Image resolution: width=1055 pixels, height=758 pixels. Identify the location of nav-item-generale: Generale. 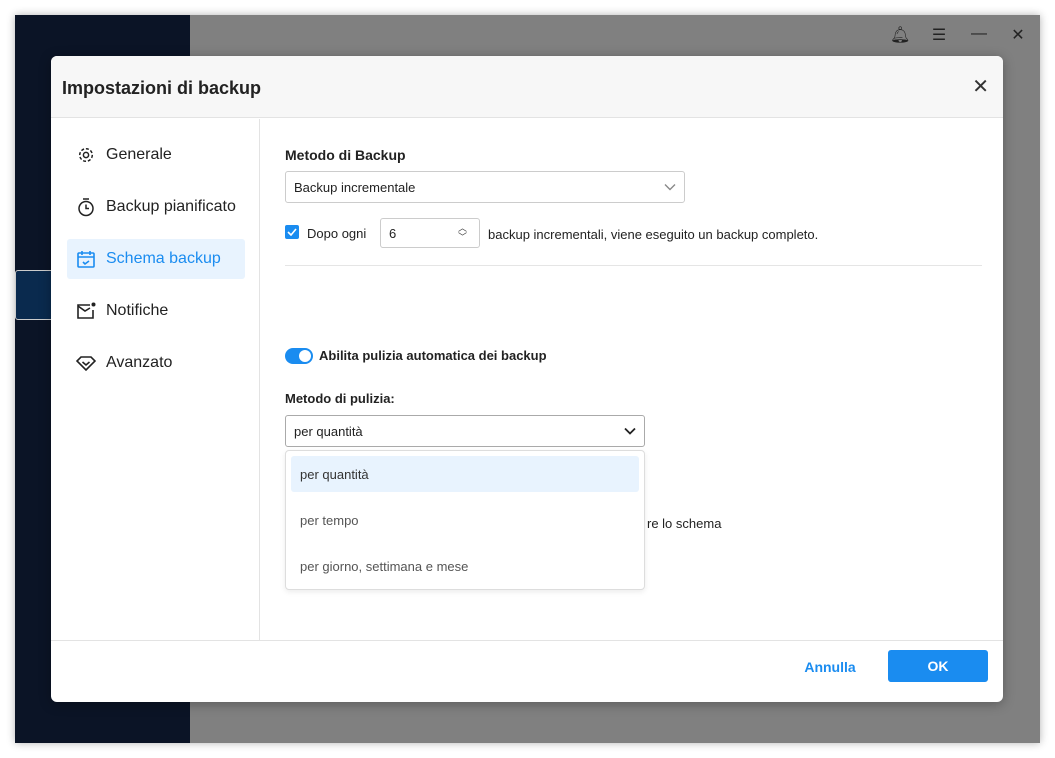
(156, 155).